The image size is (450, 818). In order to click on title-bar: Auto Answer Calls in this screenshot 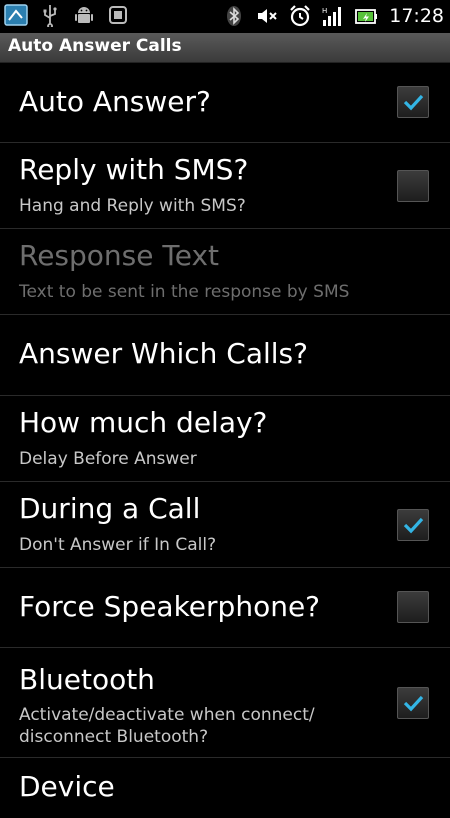, I will do `click(225, 48)`.